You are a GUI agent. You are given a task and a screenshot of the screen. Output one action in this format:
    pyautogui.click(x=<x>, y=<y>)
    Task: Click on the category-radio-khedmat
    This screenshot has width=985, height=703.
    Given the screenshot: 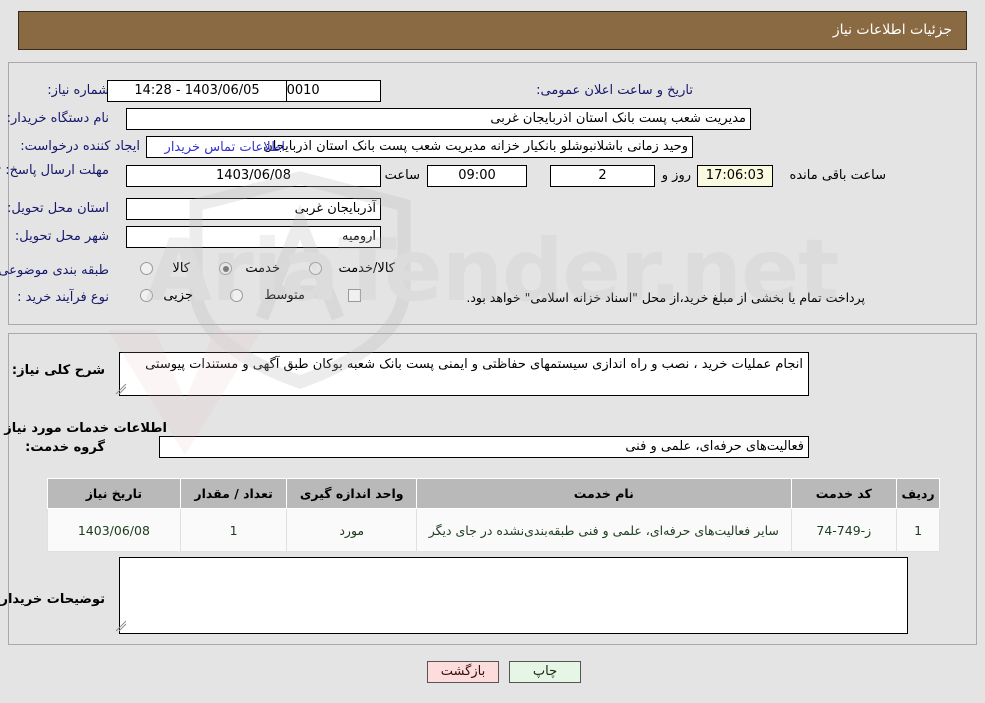 What is the action you would take?
    pyautogui.click(x=225, y=268)
    